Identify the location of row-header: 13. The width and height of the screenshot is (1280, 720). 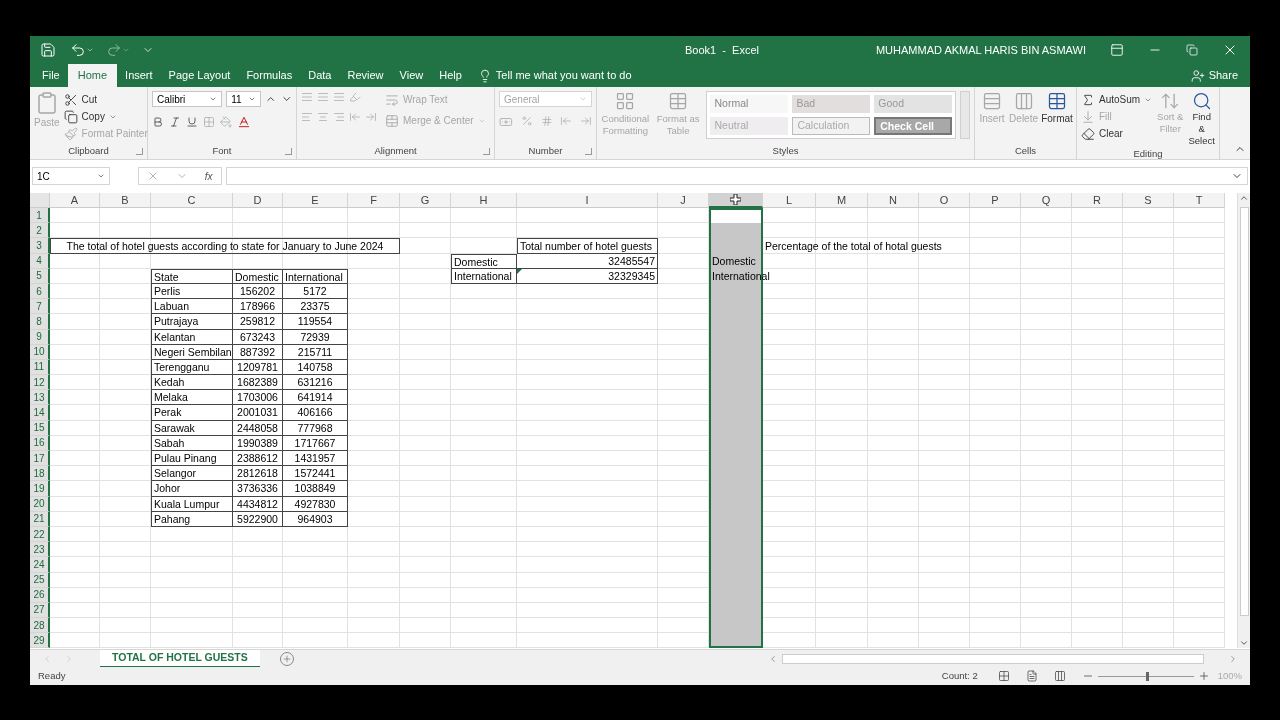
(40, 398).